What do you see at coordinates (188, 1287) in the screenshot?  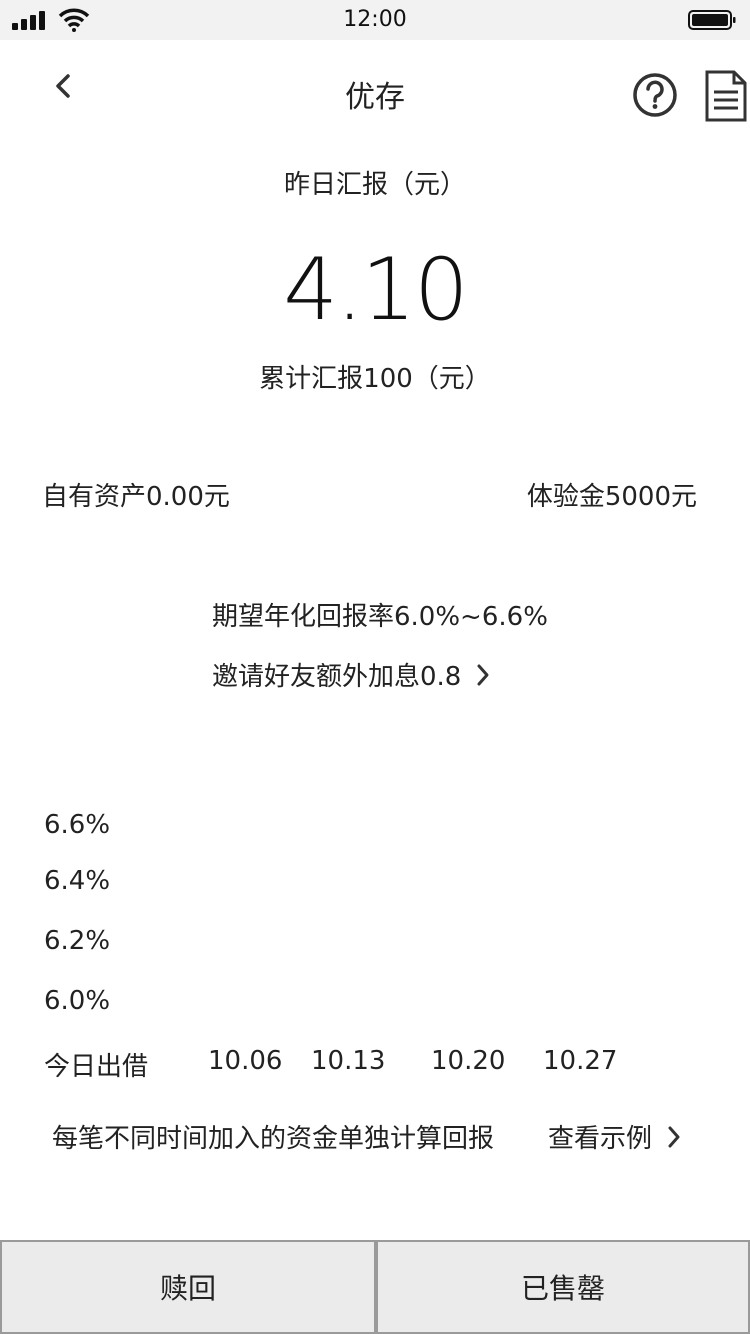 I see `redeem-button: 赎回` at bounding box center [188, 1287].